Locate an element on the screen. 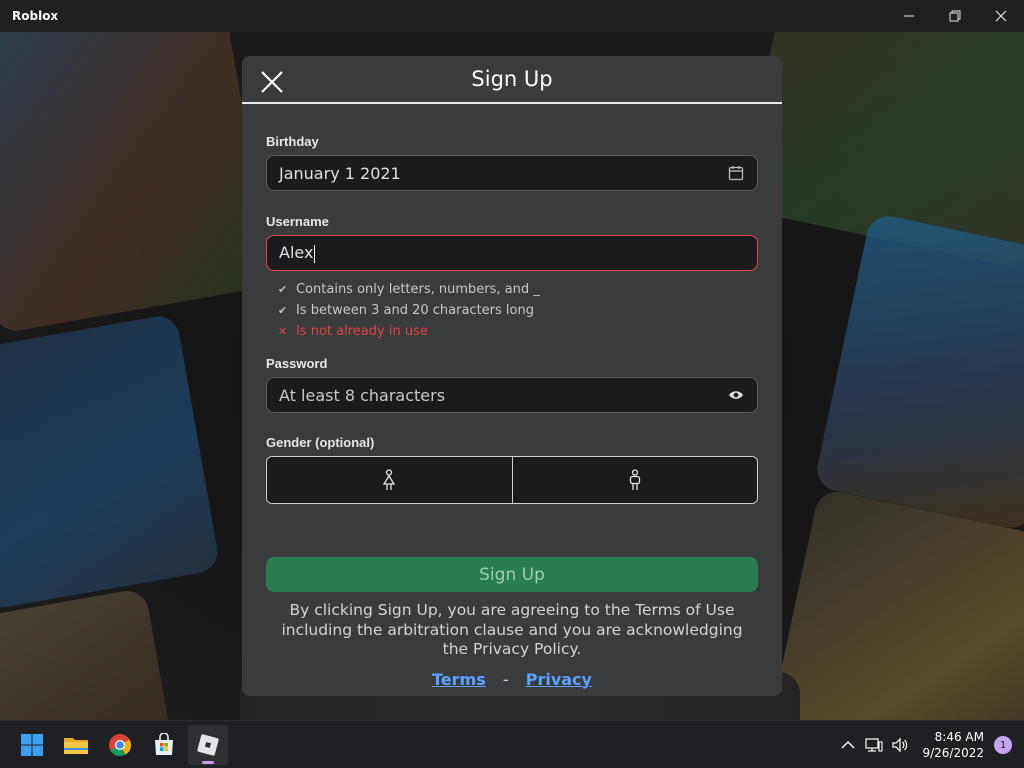 This screenshot has width=1024, height=768. windows-start-button is located at coordinates (32, 745).